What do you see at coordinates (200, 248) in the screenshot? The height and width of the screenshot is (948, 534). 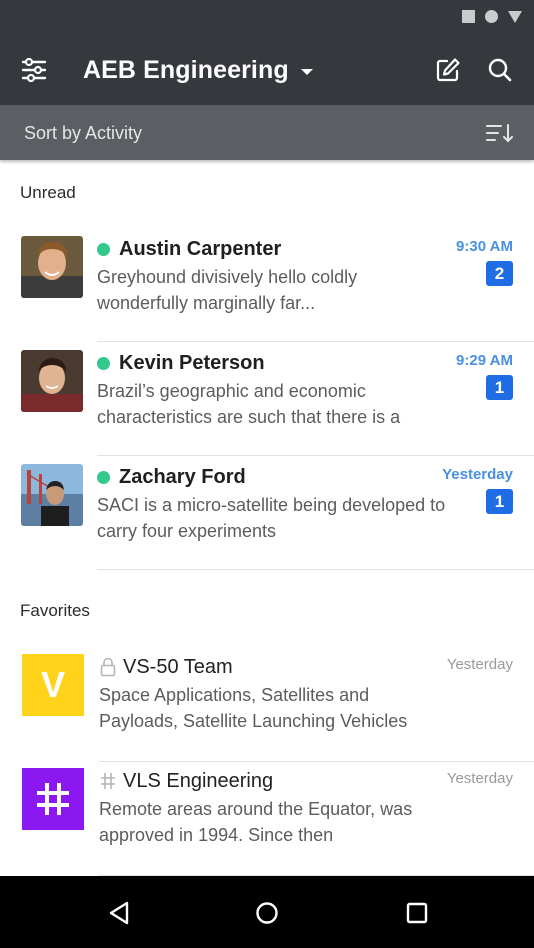 I see `contact-name: Austin Carpenter` at bounding box center [200, 248].